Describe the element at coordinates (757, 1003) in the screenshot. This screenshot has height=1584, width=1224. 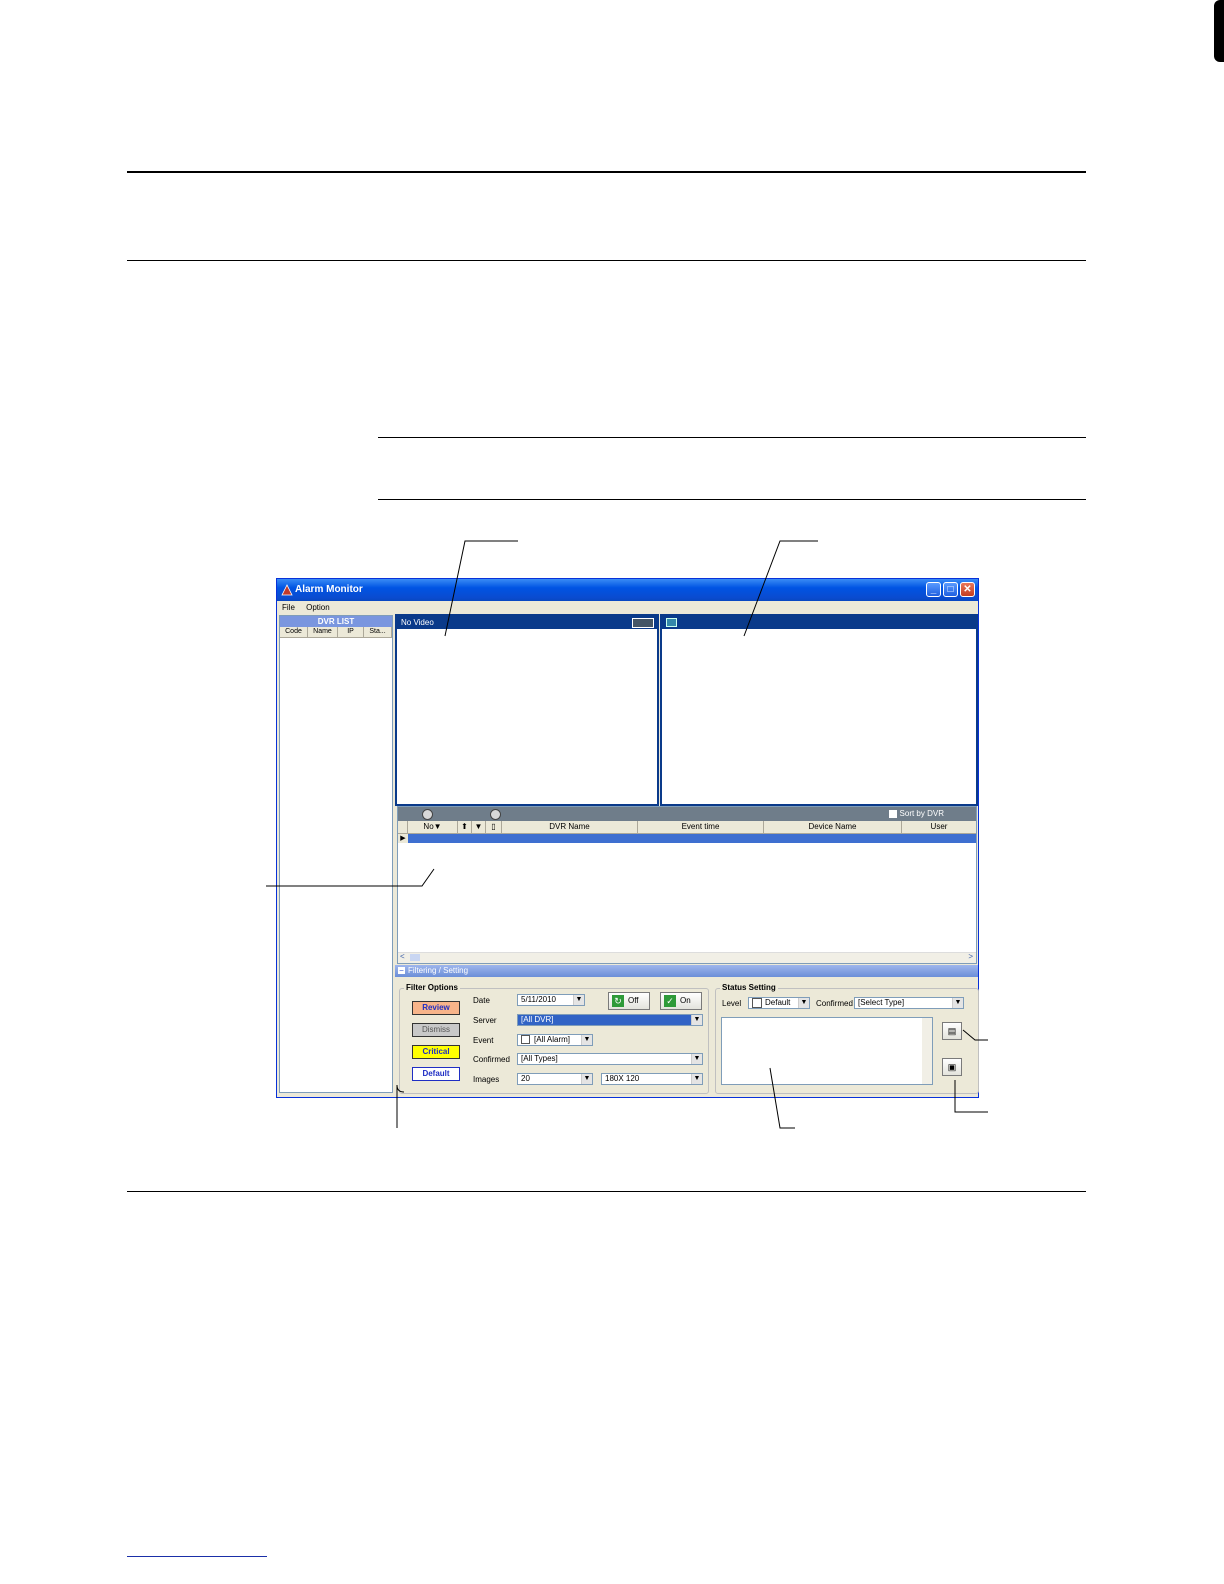
I see `level-swatch-icon` at that location.